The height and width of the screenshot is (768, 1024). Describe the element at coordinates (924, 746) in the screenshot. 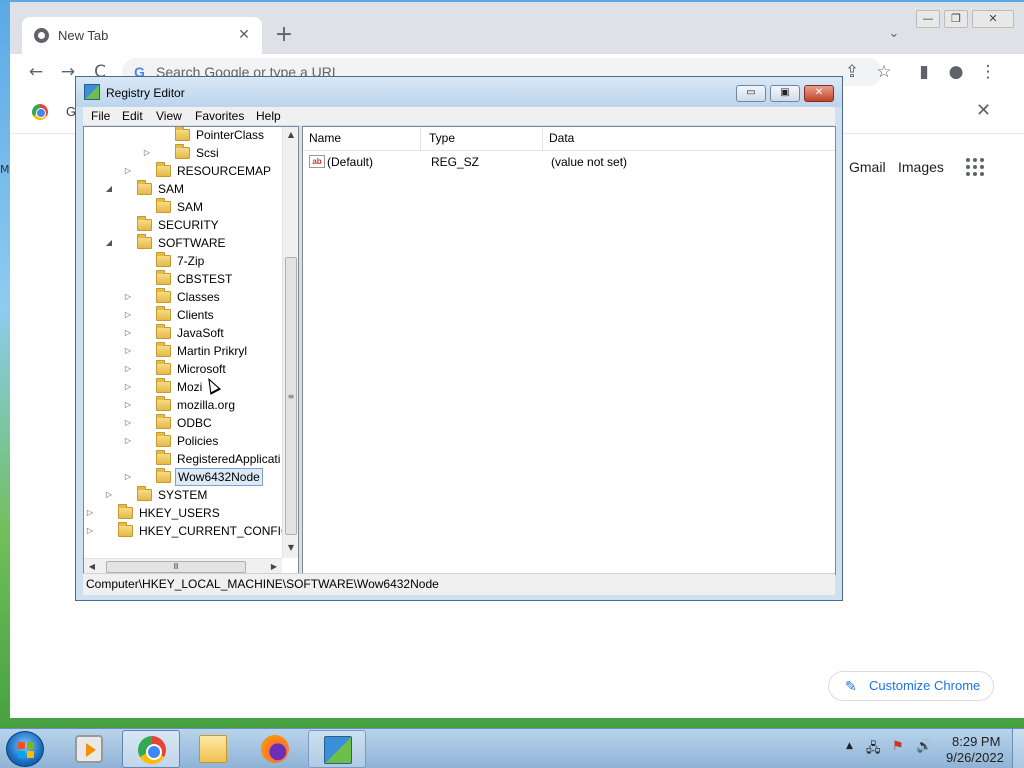

I see `volume-icon: 🔊` at that location.